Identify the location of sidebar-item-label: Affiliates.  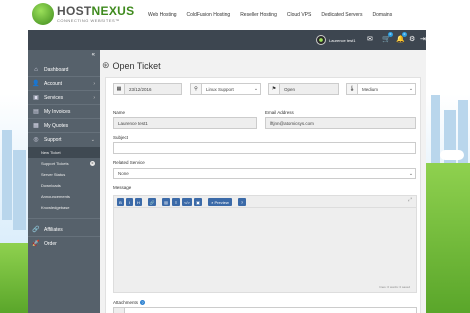
(53, 229).